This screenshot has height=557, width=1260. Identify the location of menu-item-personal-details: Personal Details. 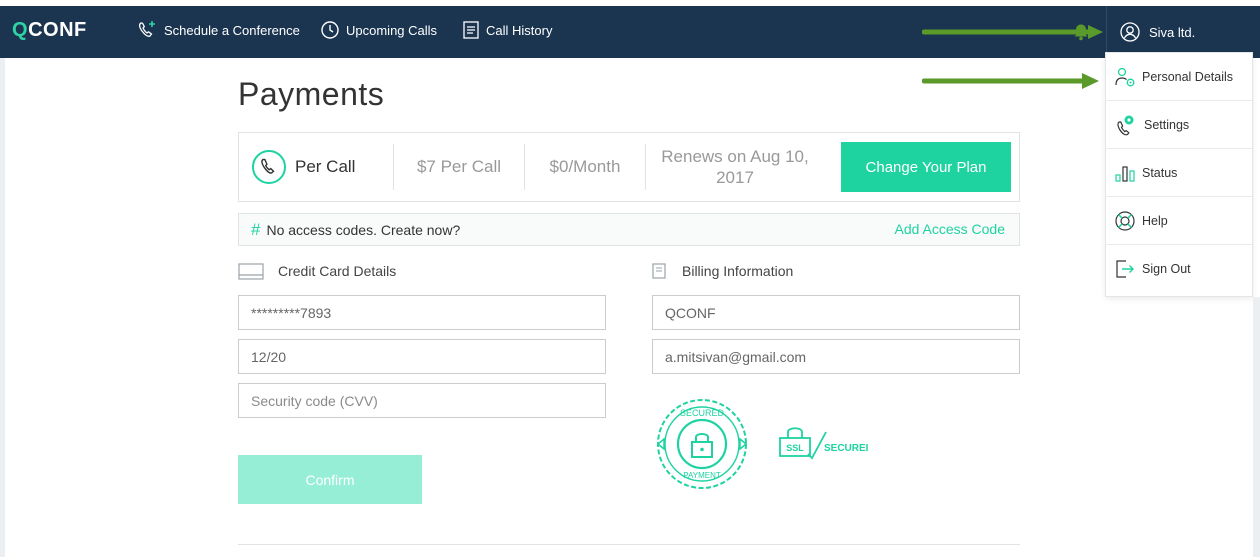
(1179, 77).